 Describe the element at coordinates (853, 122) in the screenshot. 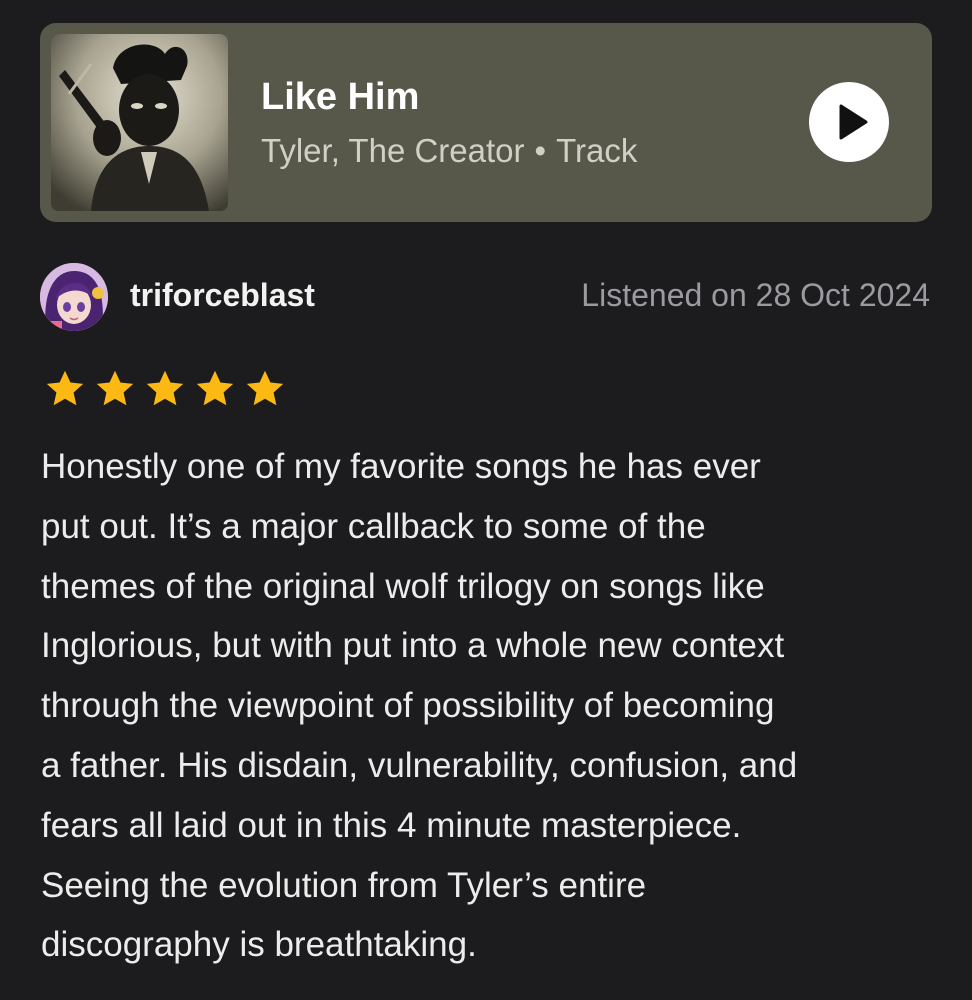

I see `play-icon` at that location.